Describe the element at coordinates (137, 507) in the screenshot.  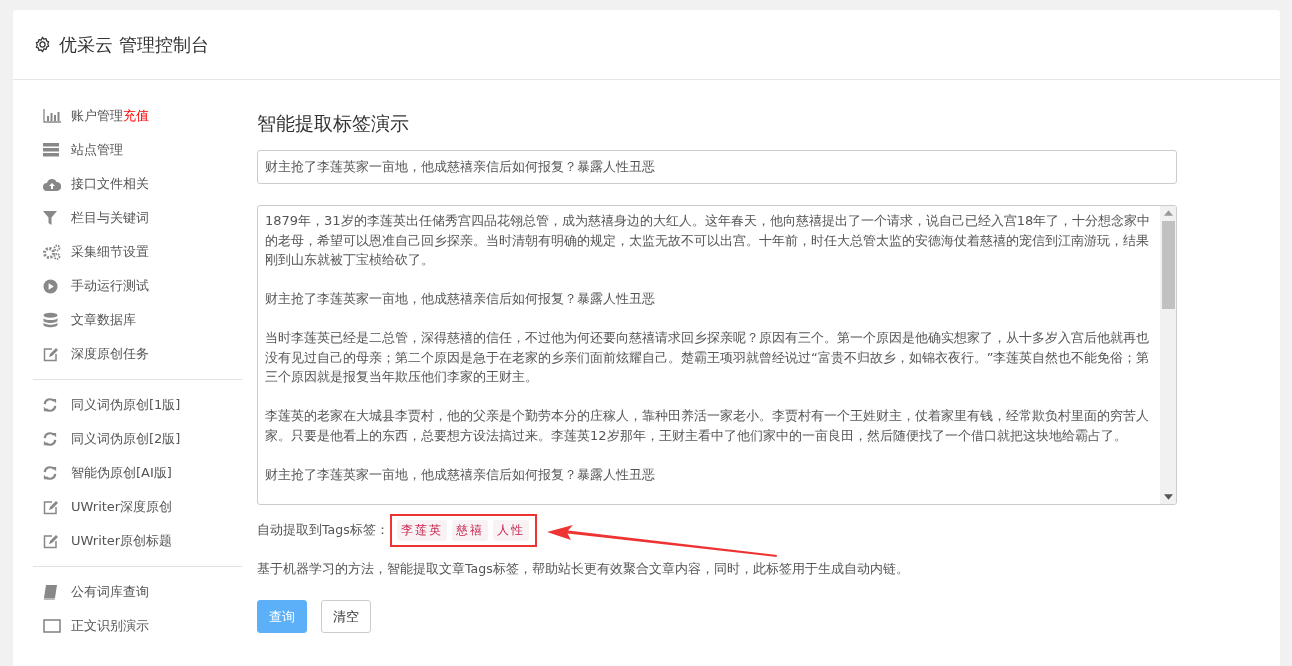
I see `sidebar-item: UWriter深度原创` at that location.